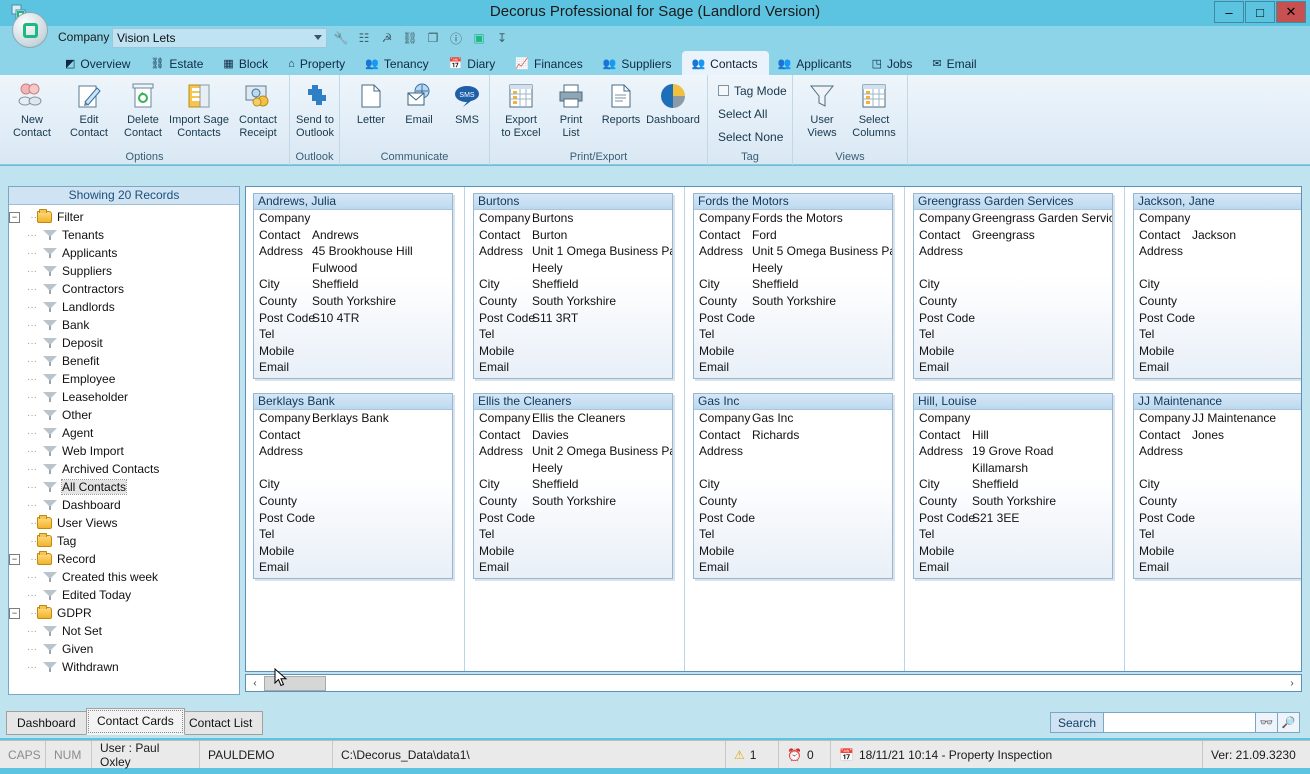 The height and width of the screenshot is (774, 1310). What do you see at coordinates (124, 487) in the screenshot?
I see `tree-item-all-contacts: ··· All Contacts` at bounding box center [124, 487].